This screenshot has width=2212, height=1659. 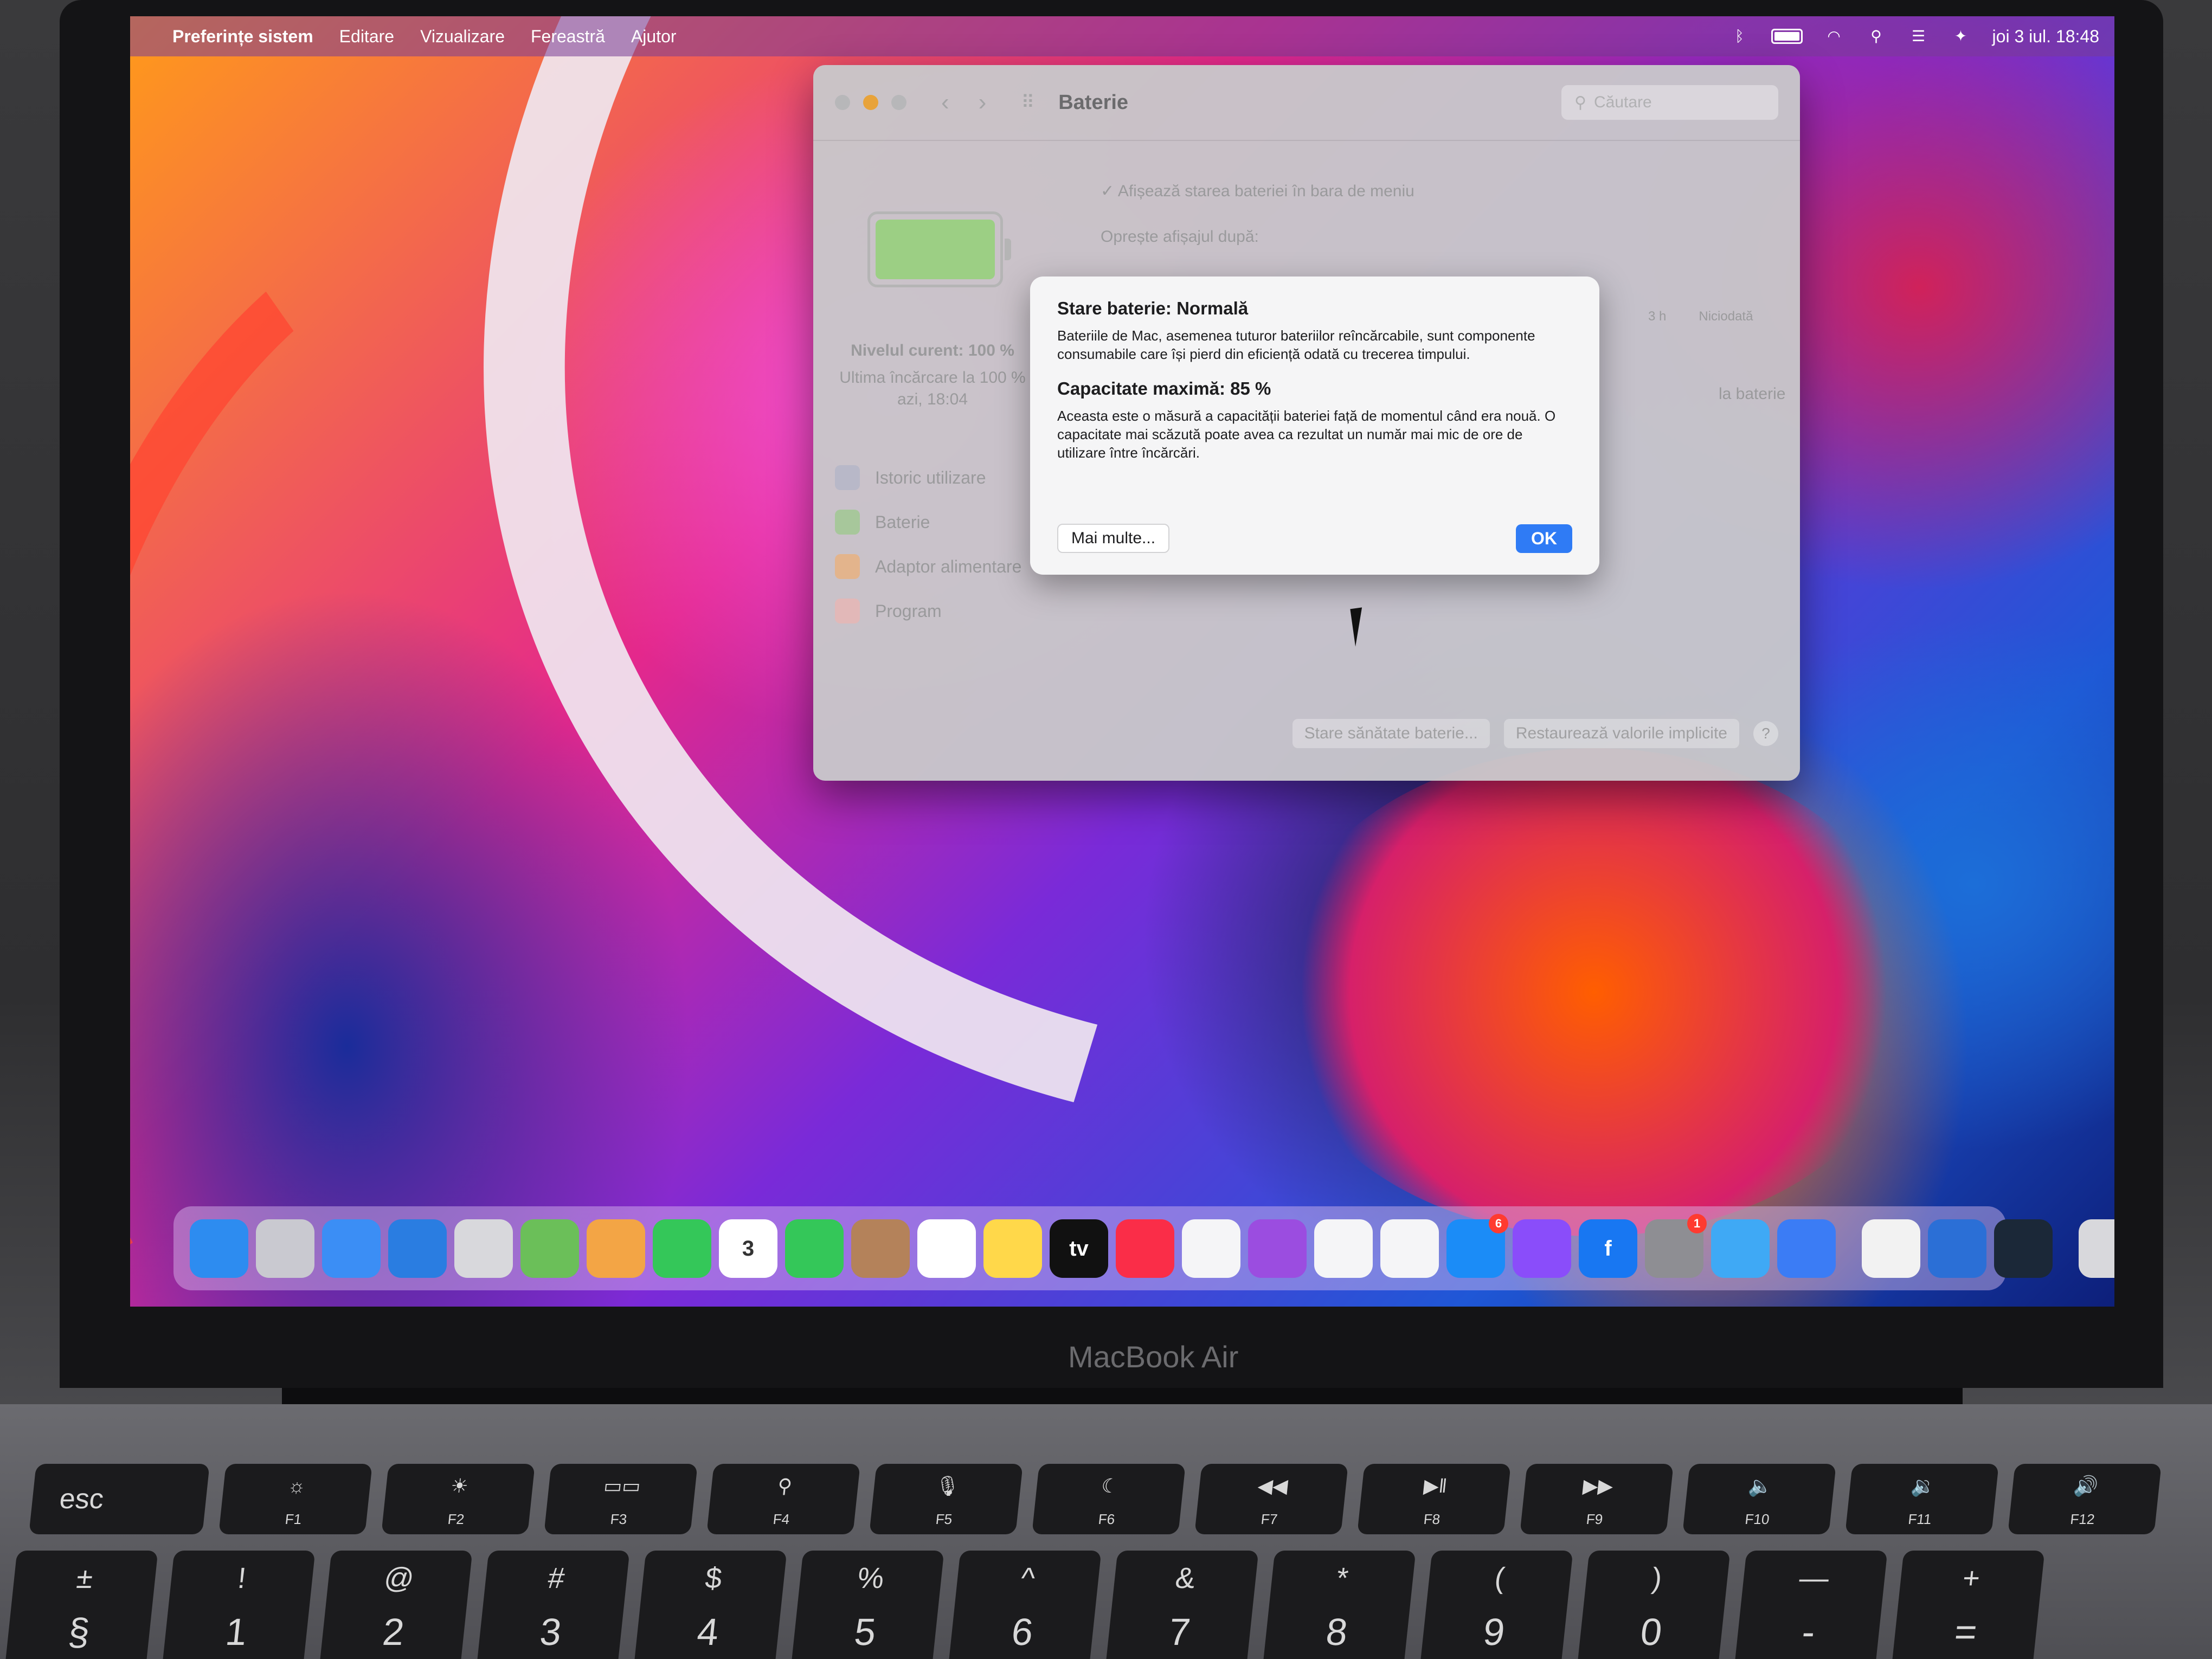 What do you see at coordinates (898, 102) in the screenshot?
I see `zoom-button` at bounding box center [898, 102].